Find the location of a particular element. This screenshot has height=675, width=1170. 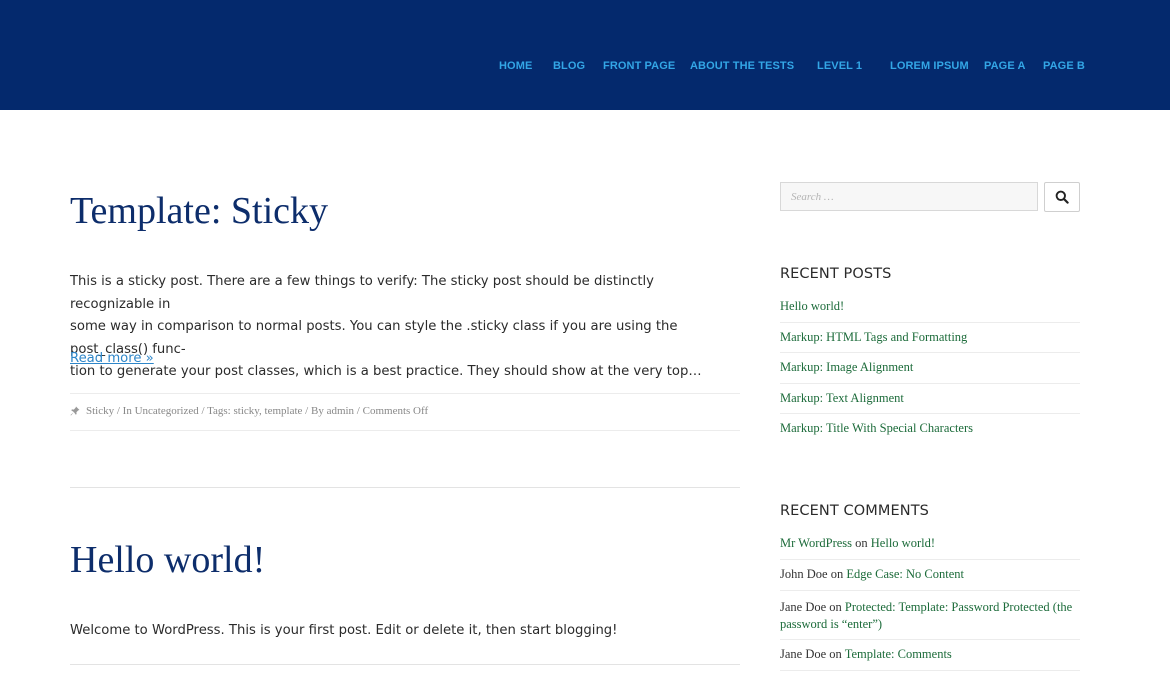

recent-post-link: Markup: HTML Tags and Formatting is located at coordinates (873, 337).